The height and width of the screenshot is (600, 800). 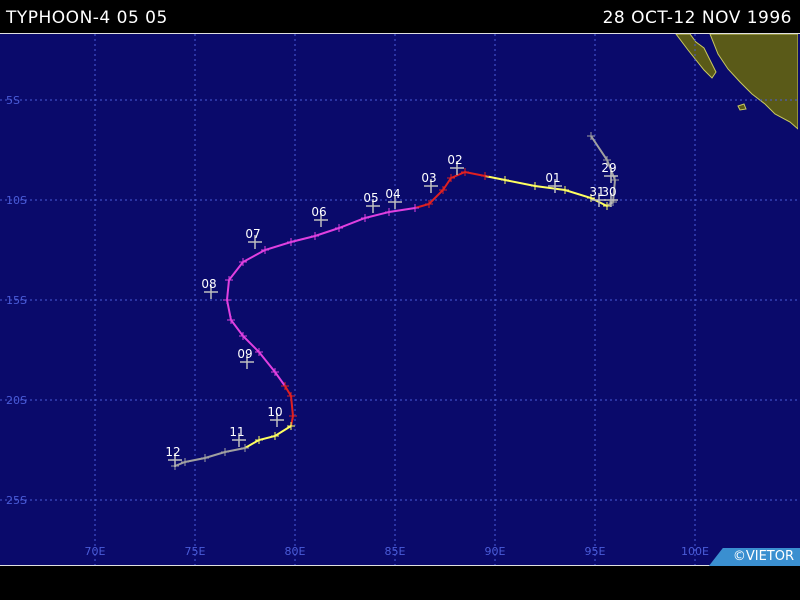 What do you see at coordinates (596, 192) in the screenshot?
I see `day-label: 31` at bounding box center [596, 192].